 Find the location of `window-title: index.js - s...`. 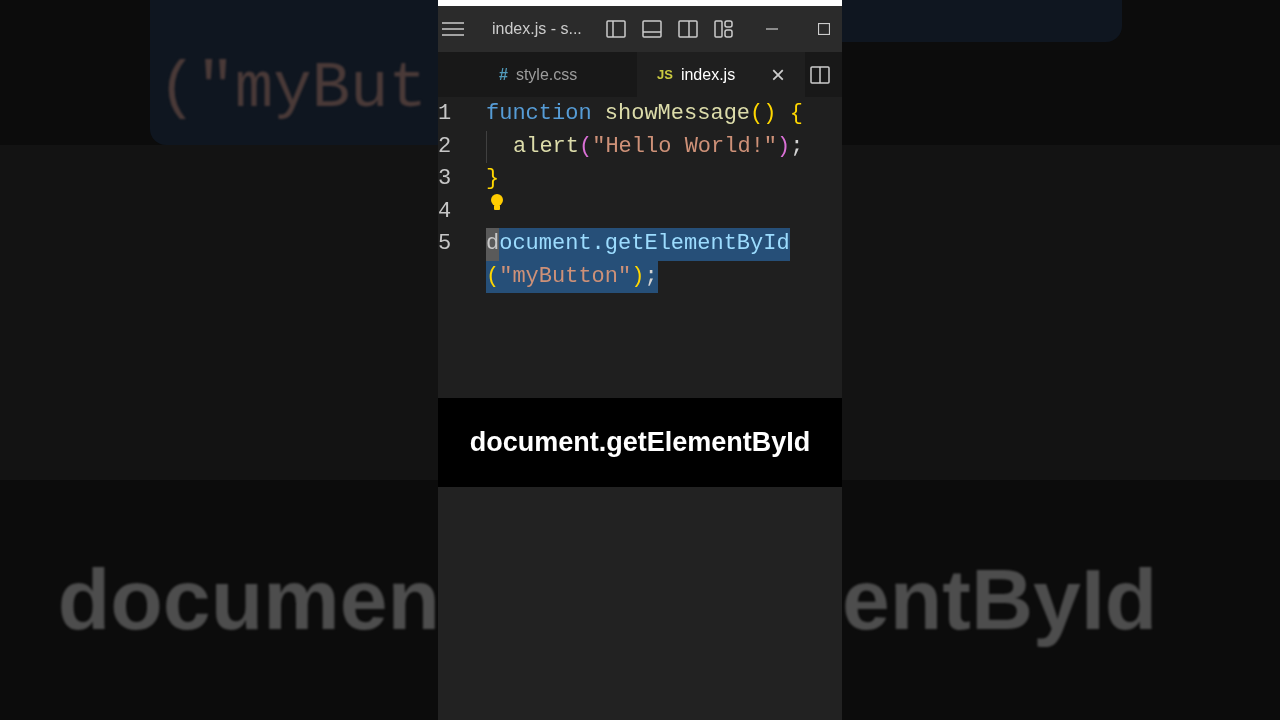

window-title: index.js - s... is located at coordinates (537, 29).